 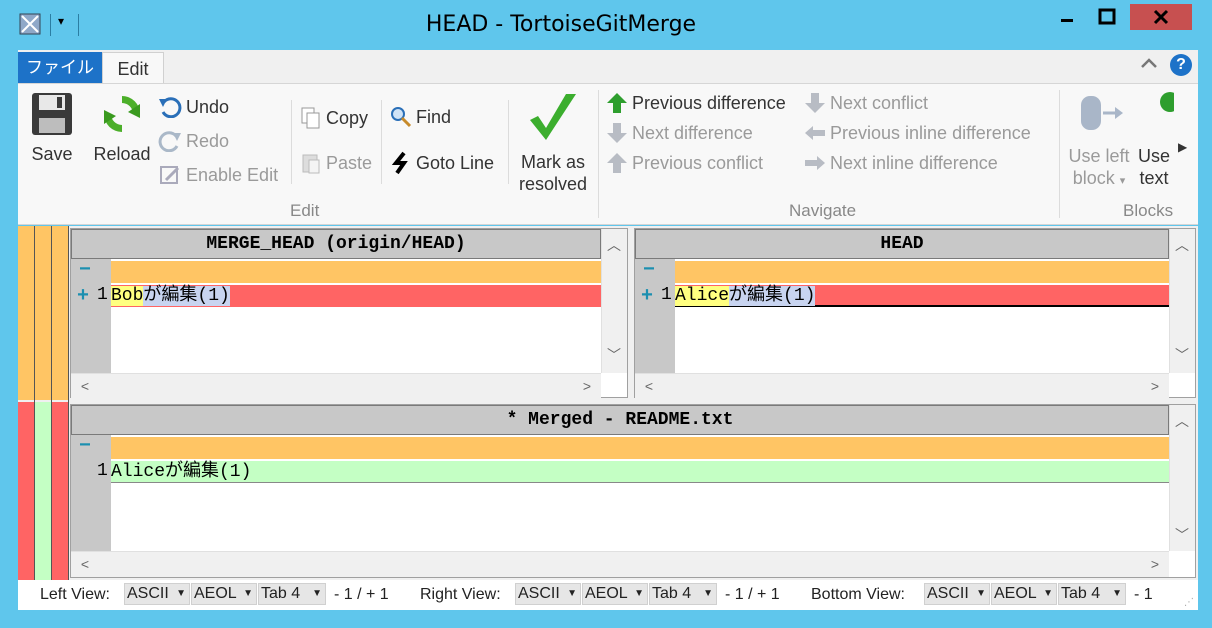 I want to click on left-conflict-header-row, so click(x=356, y=272).